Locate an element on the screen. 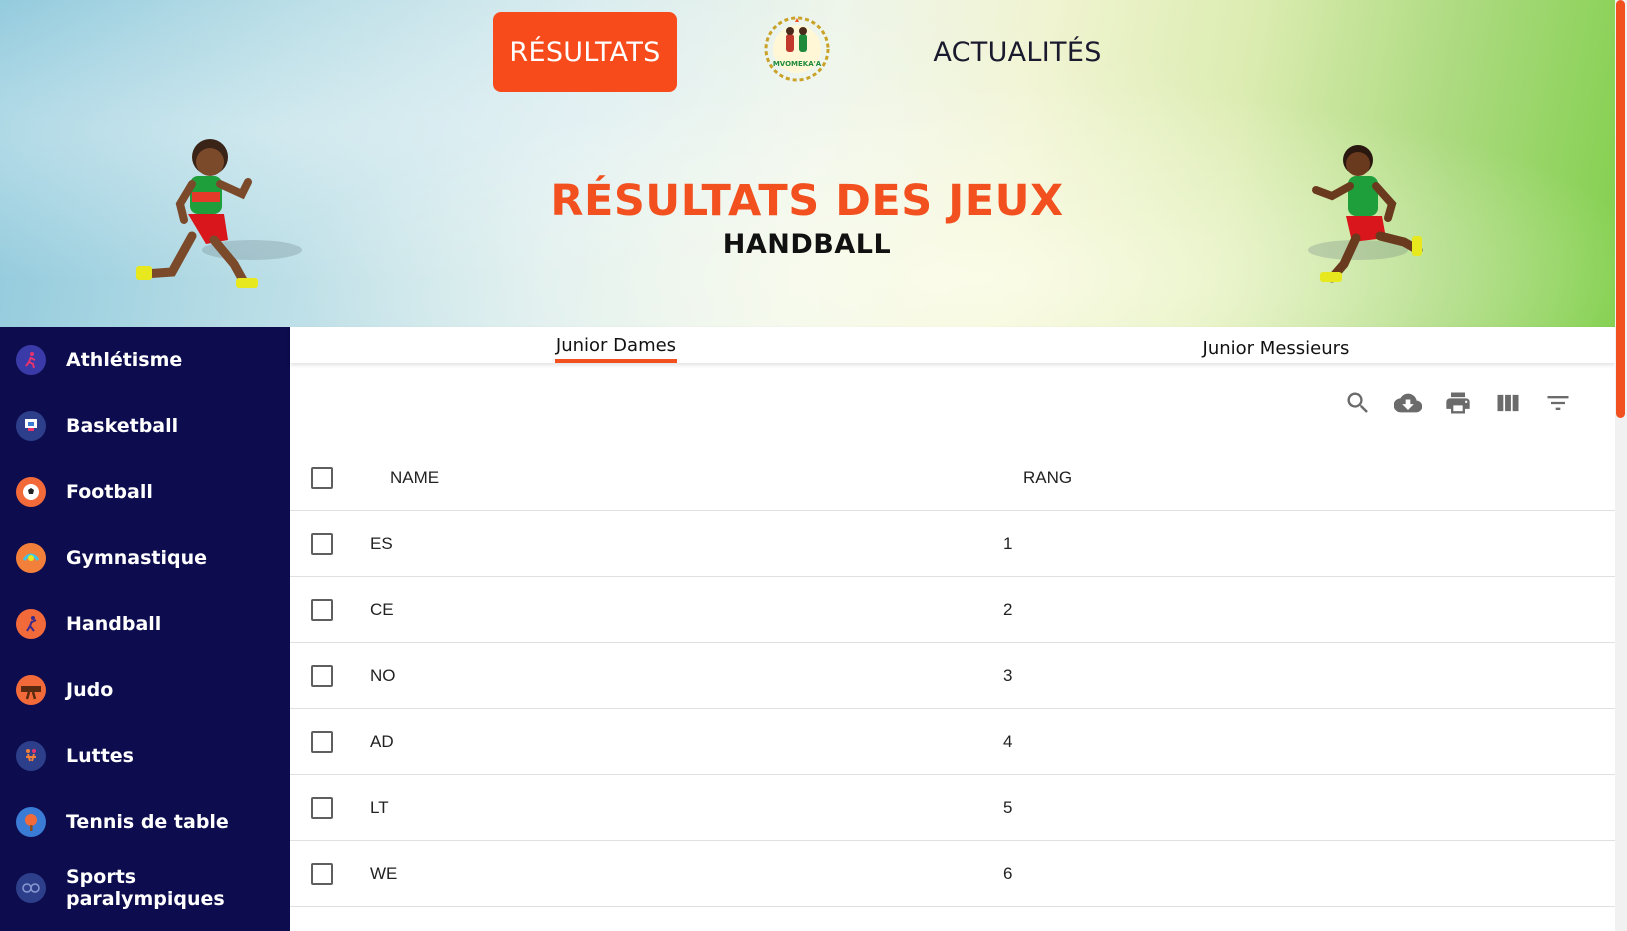 The width and height of the screenshot is (1627, 931). cell-rang: 3 is located at coordinates (1008, 675).